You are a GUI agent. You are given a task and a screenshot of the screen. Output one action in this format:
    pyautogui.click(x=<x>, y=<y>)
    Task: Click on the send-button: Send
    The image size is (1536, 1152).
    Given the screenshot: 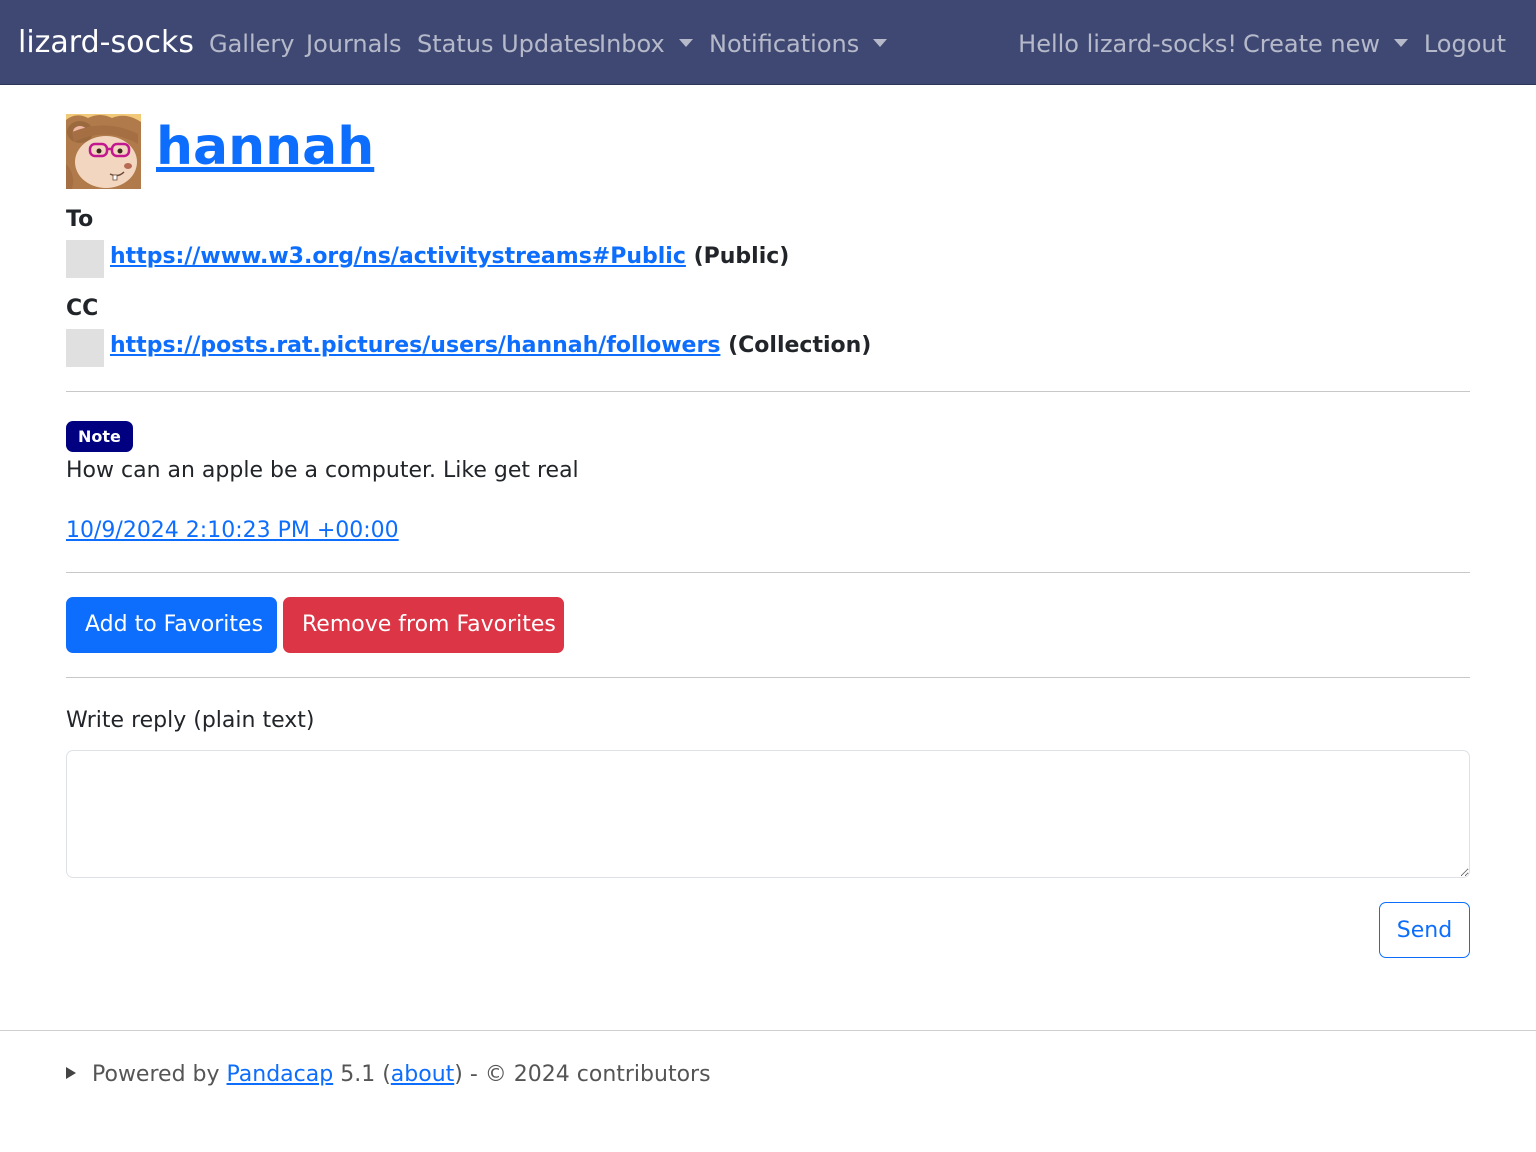 What is the action you would take?
    pyautogui.click(x=1424, y=930)
    